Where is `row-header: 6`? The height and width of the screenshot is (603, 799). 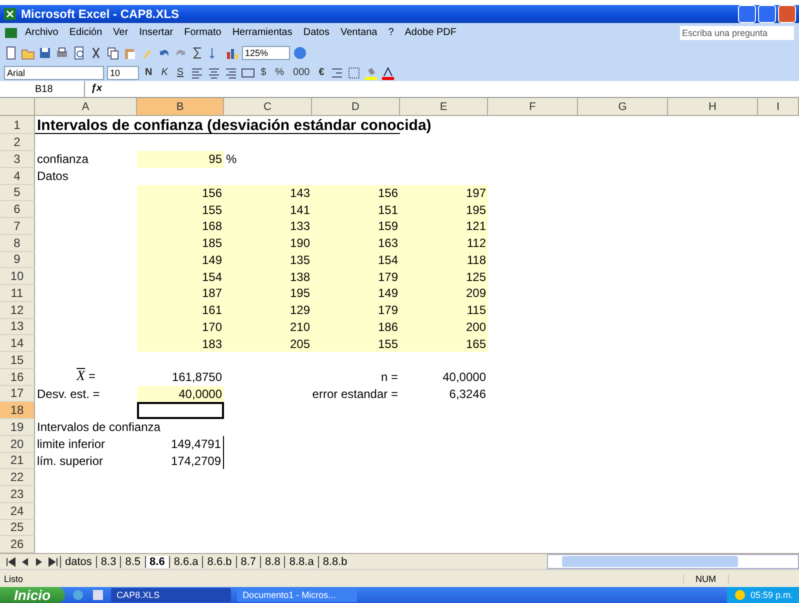
row-header: 6 is located at coordinates (17, 209).